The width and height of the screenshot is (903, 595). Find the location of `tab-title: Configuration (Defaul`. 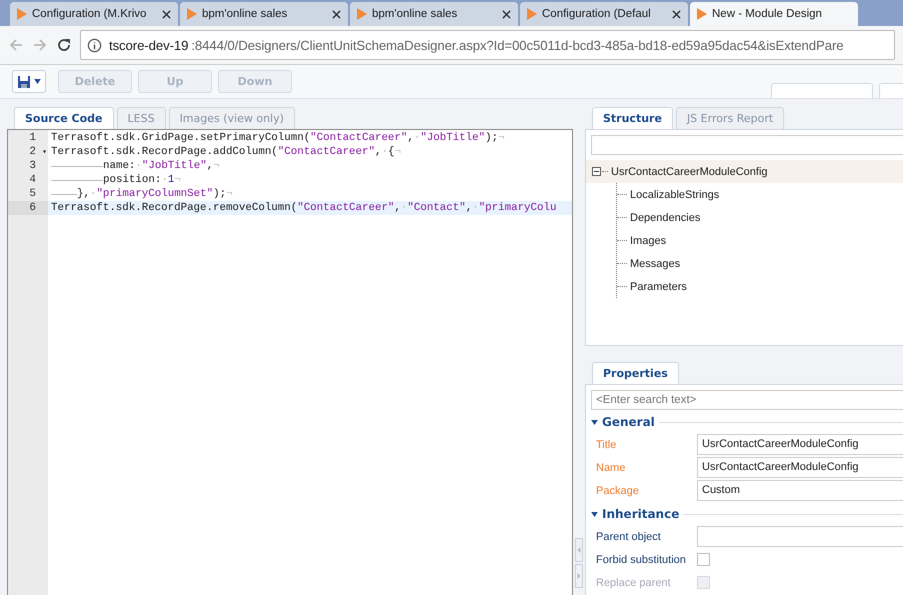

tab-title: Configuration (Defaul is located at coordinates (597, 14).